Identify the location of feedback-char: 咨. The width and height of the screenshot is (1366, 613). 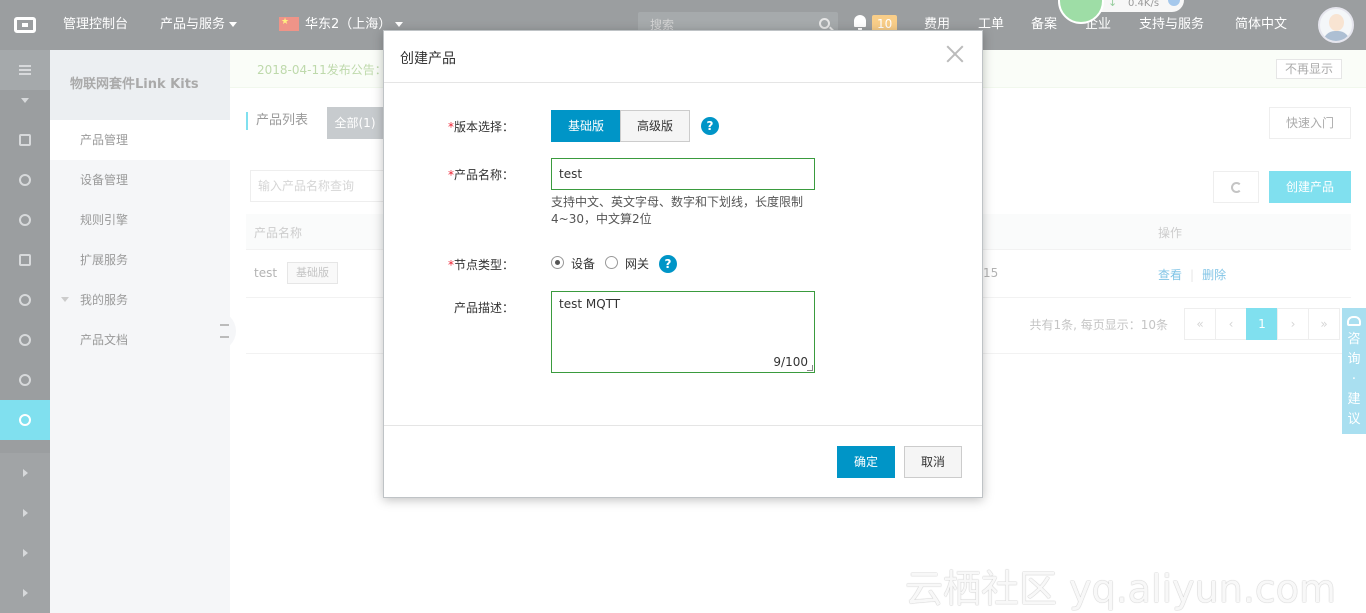
(1354, 339).